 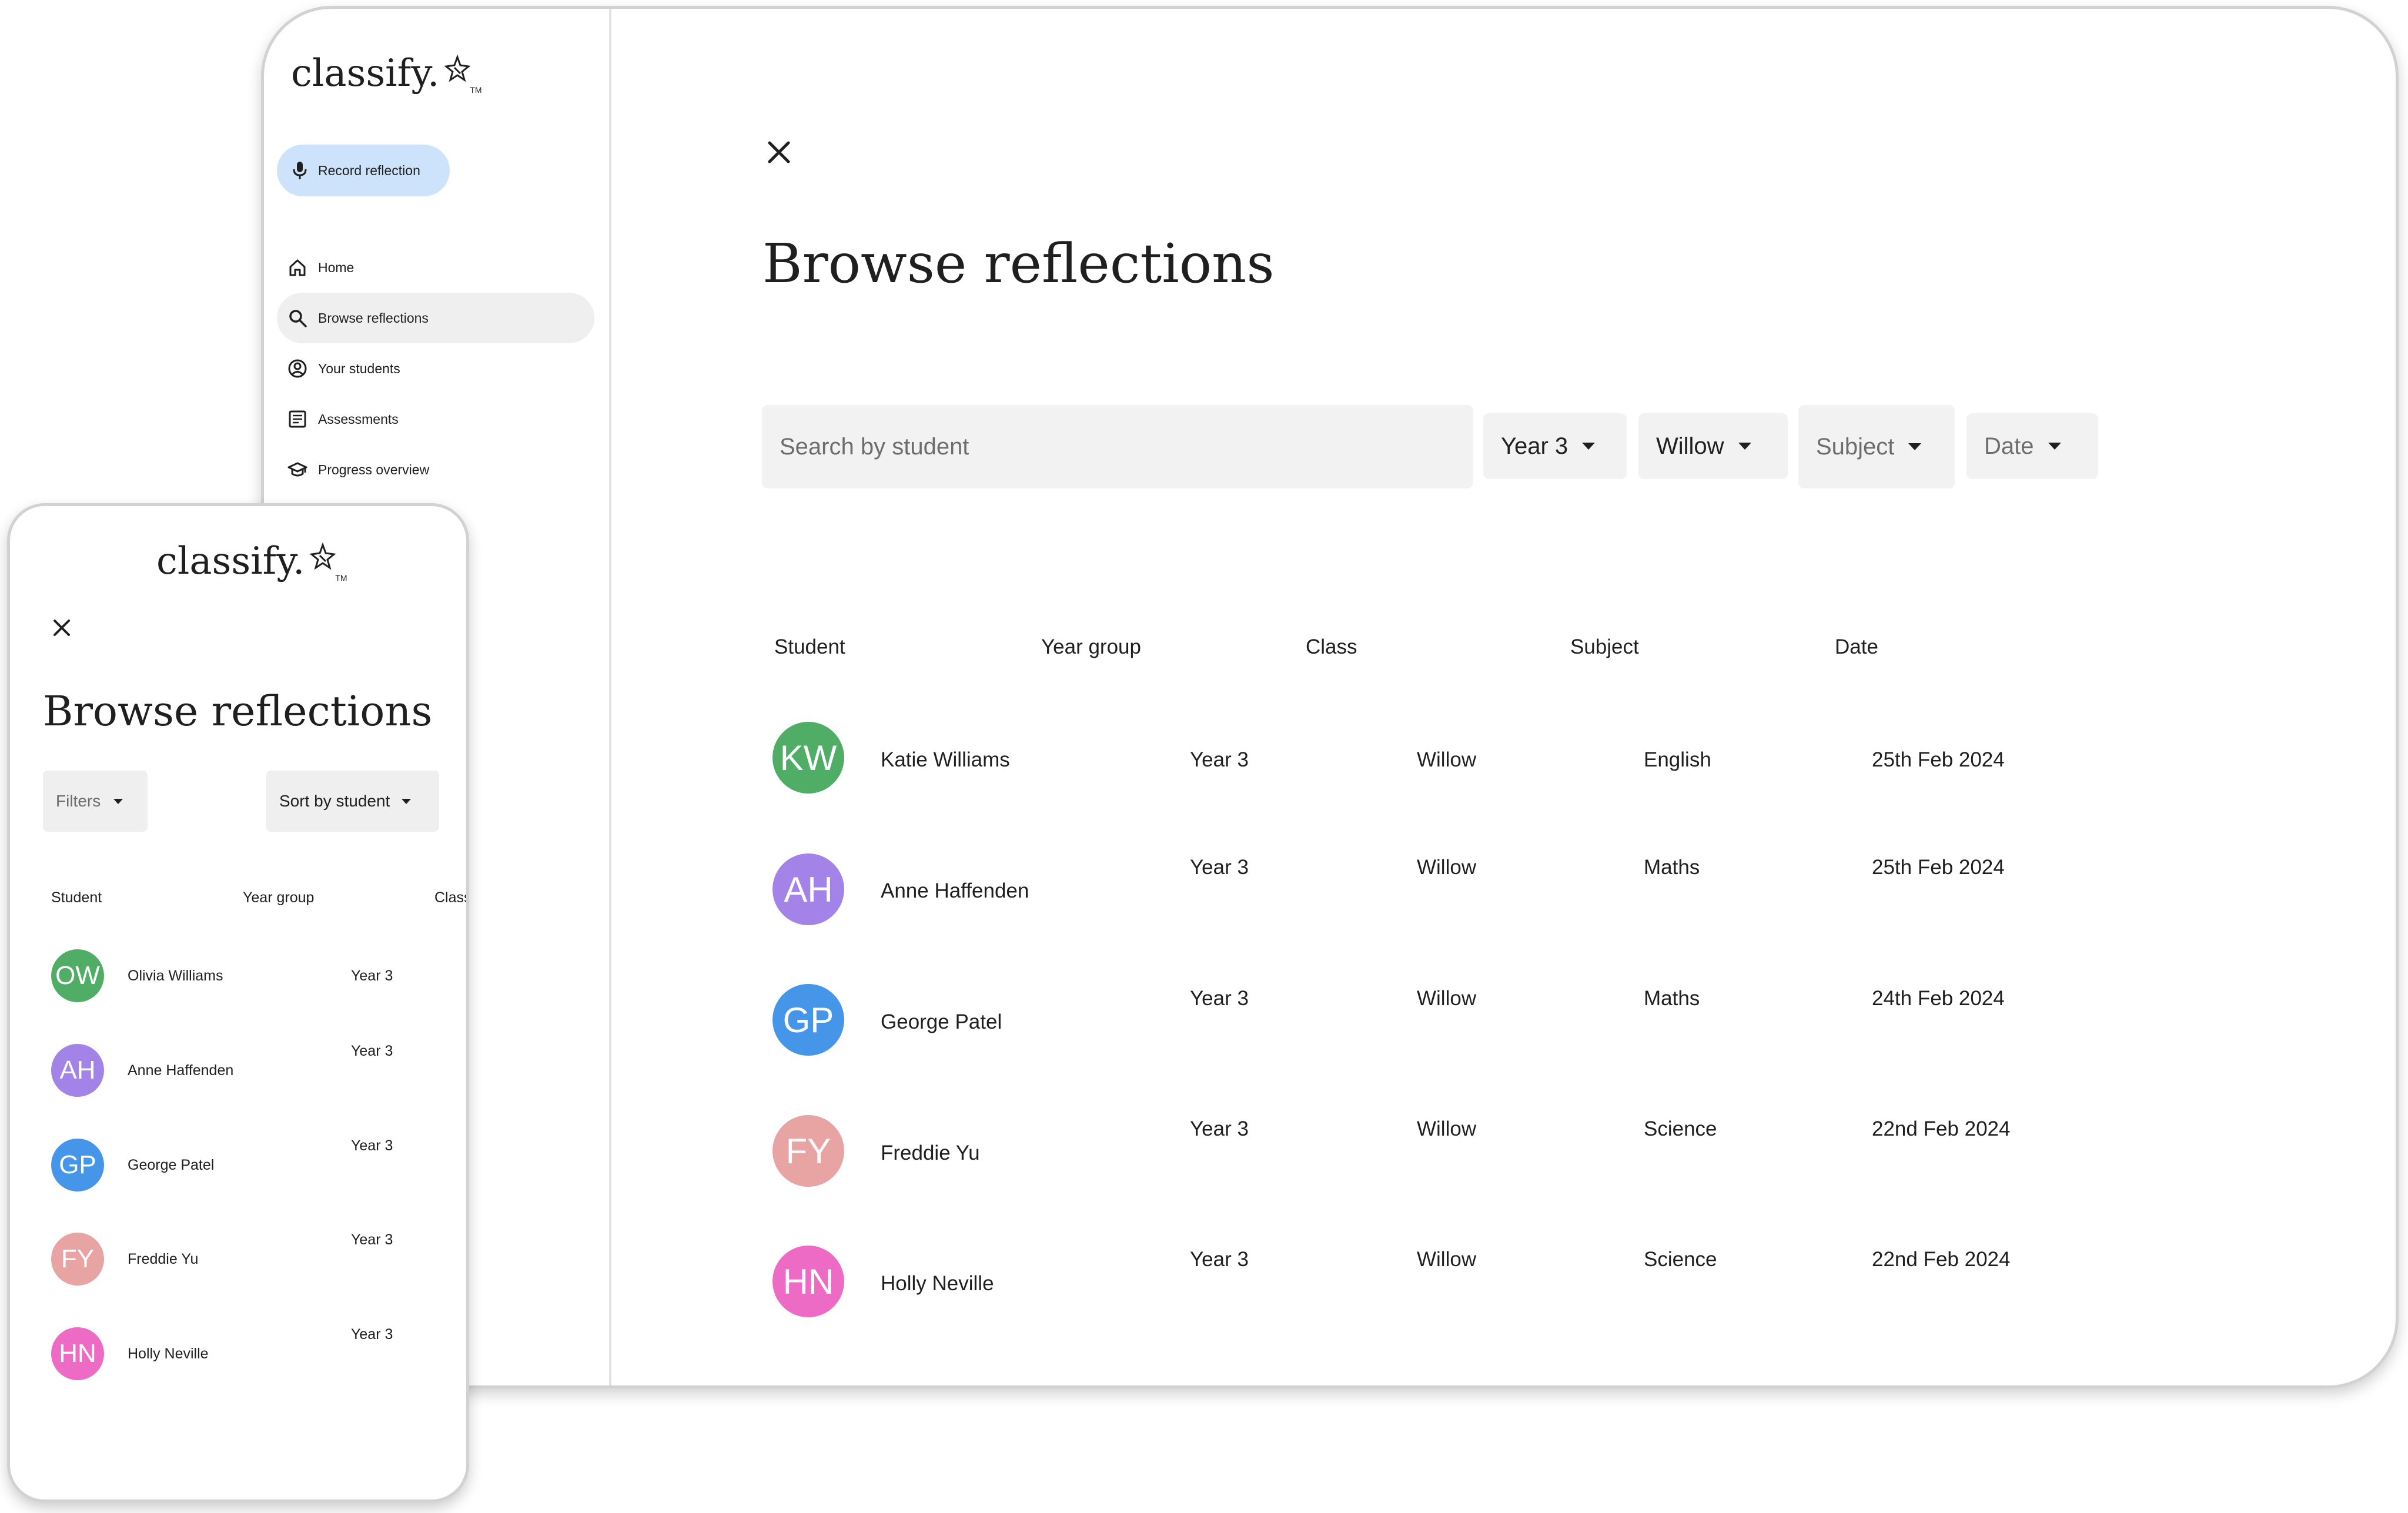 What do you see at coordinates (297, 368) in the screenshot?
I see `account-circle-icon` at bounding box center [297, 368].